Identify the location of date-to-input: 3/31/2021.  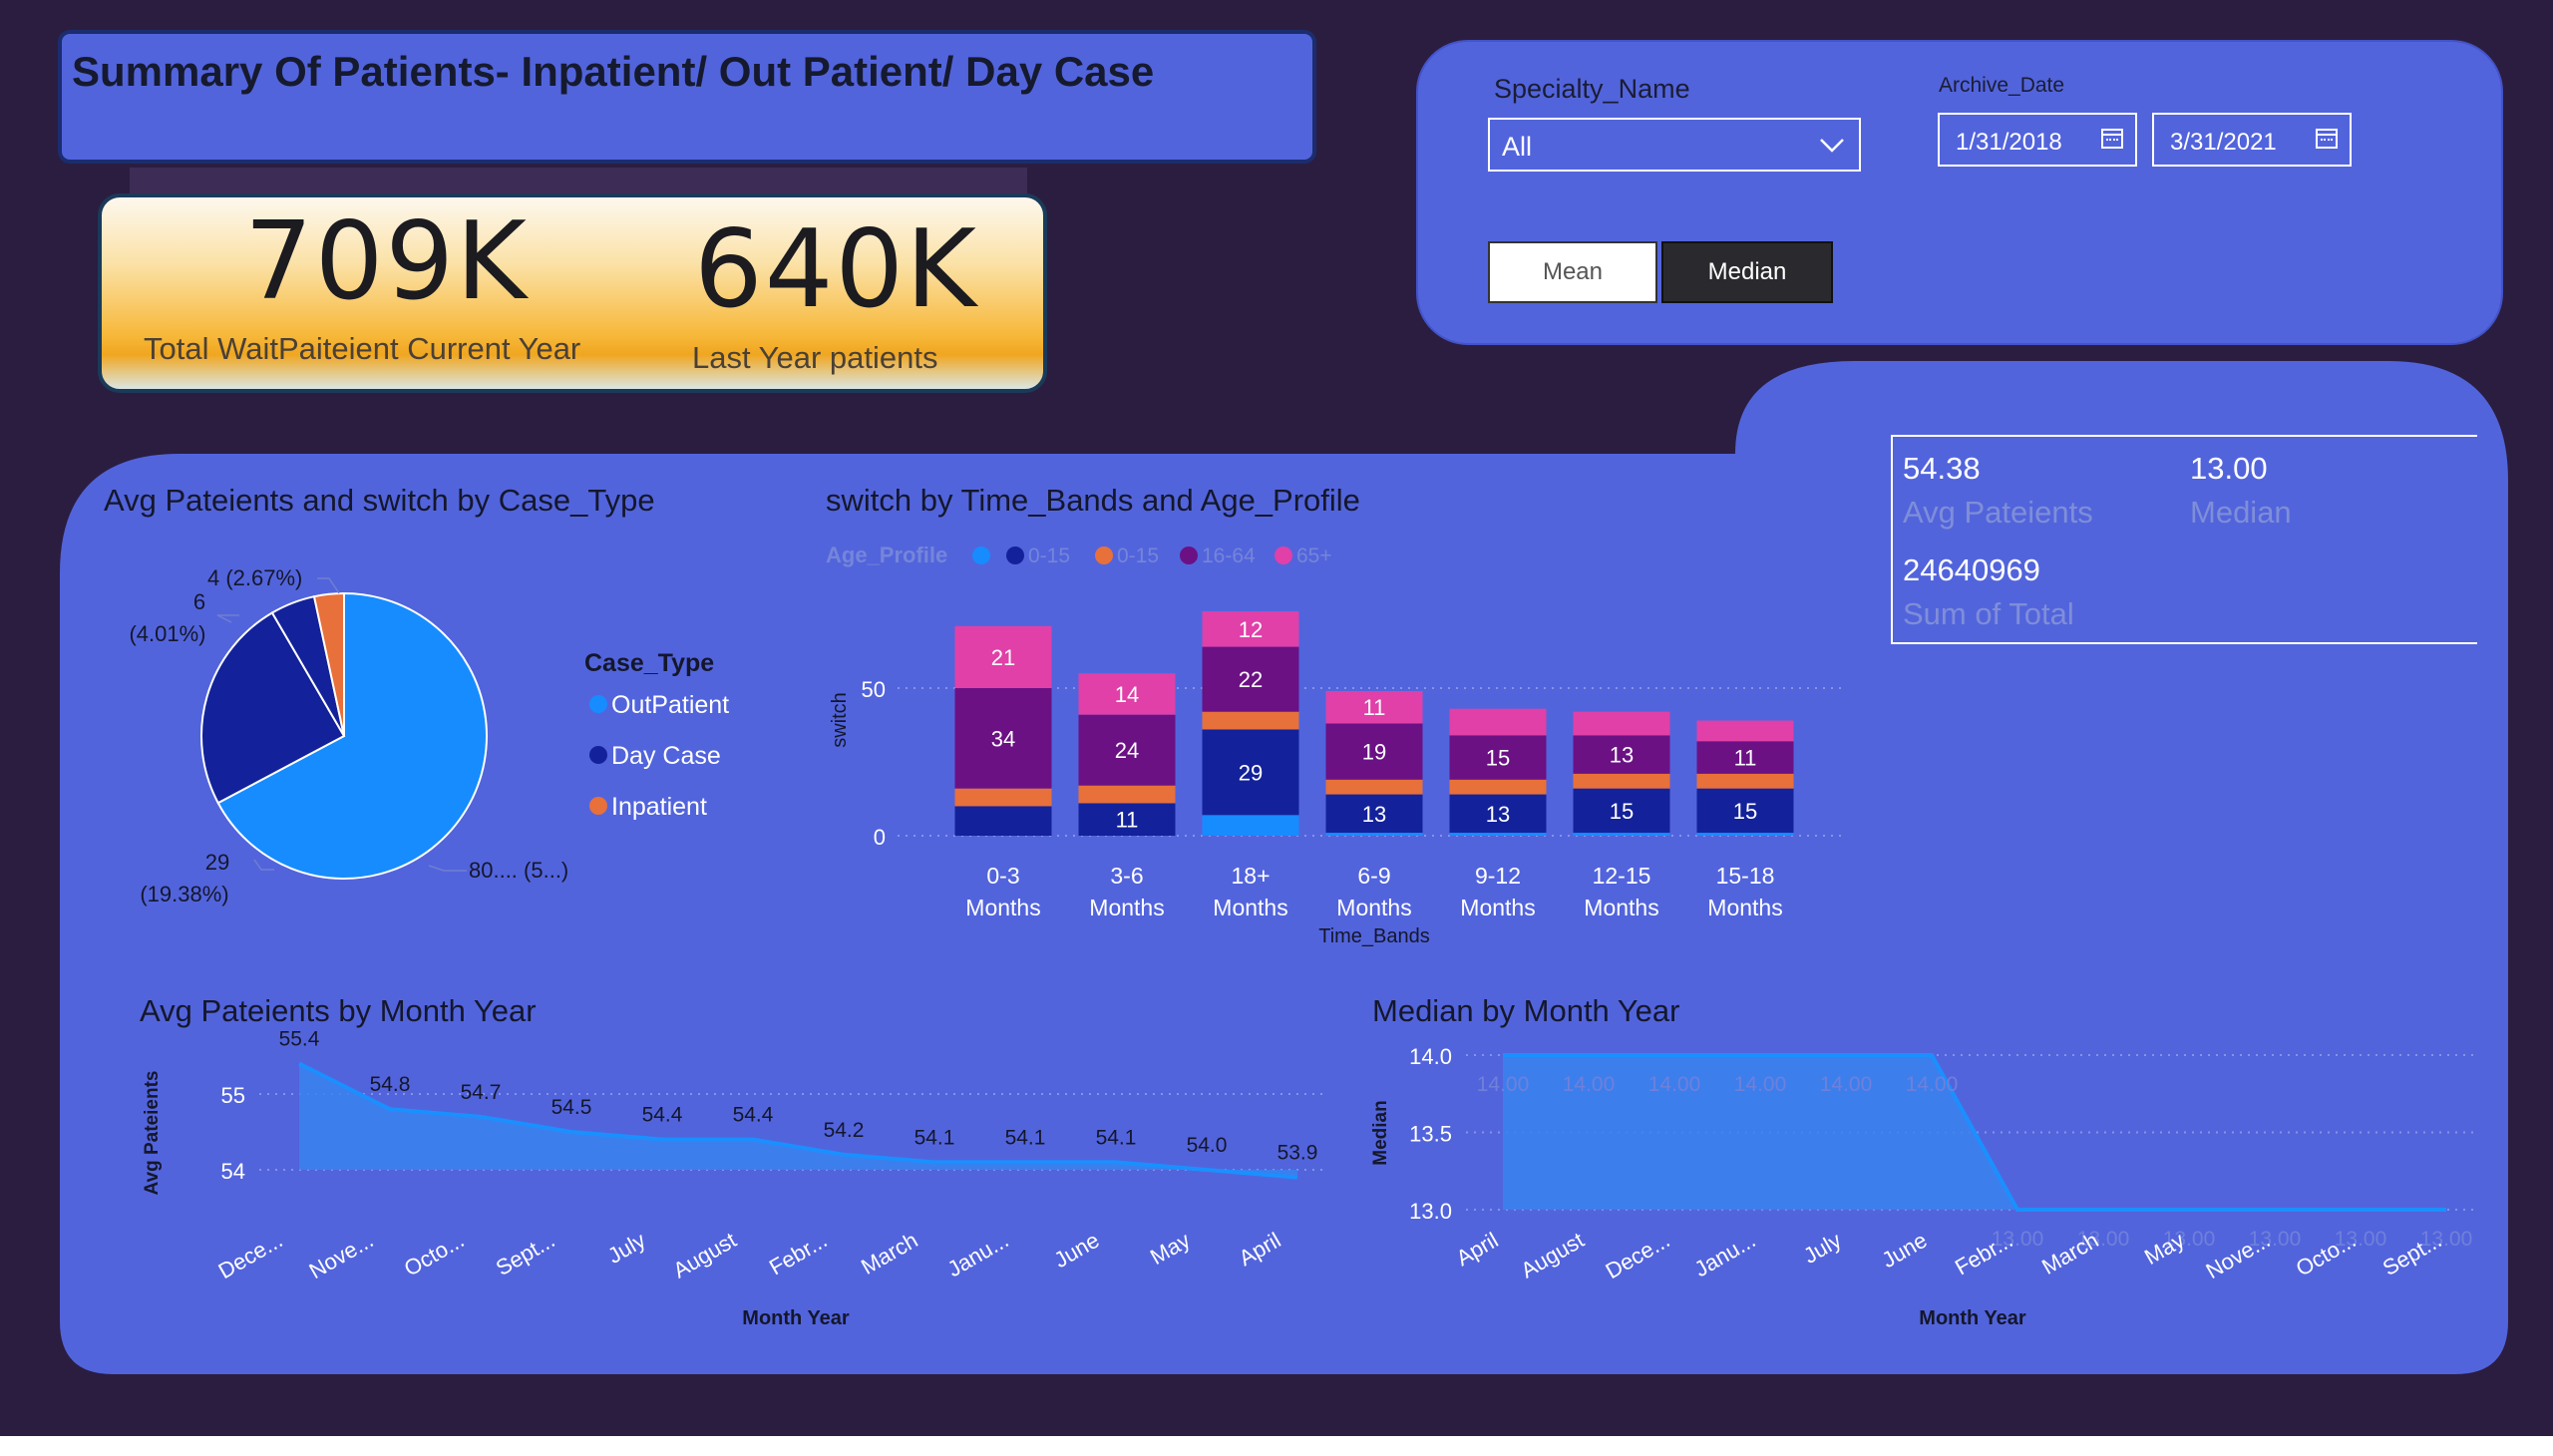
(2252, 140).